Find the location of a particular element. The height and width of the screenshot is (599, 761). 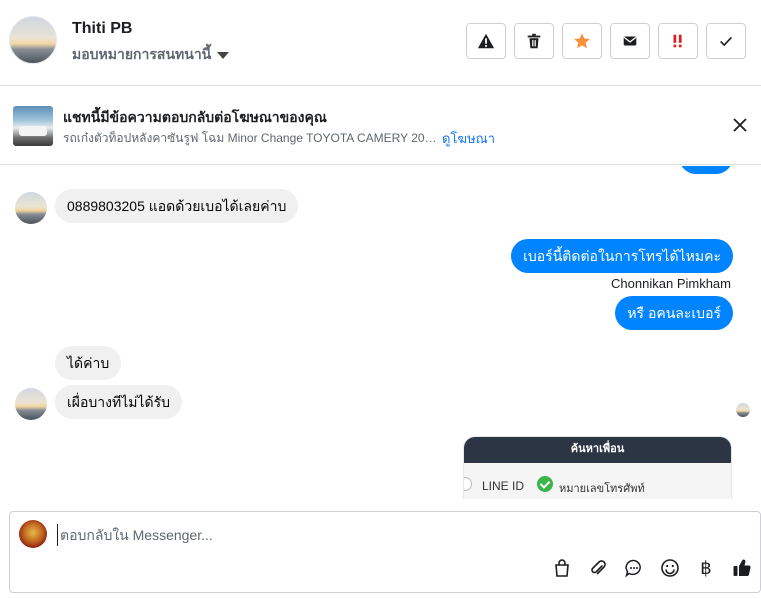

reply-composer: ฿ is located at coordinates (385, 552).